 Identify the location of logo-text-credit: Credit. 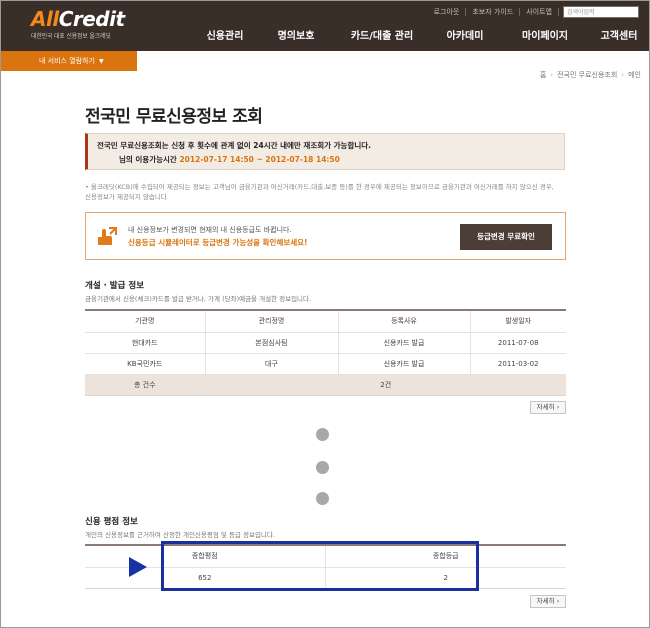
(91, 19).